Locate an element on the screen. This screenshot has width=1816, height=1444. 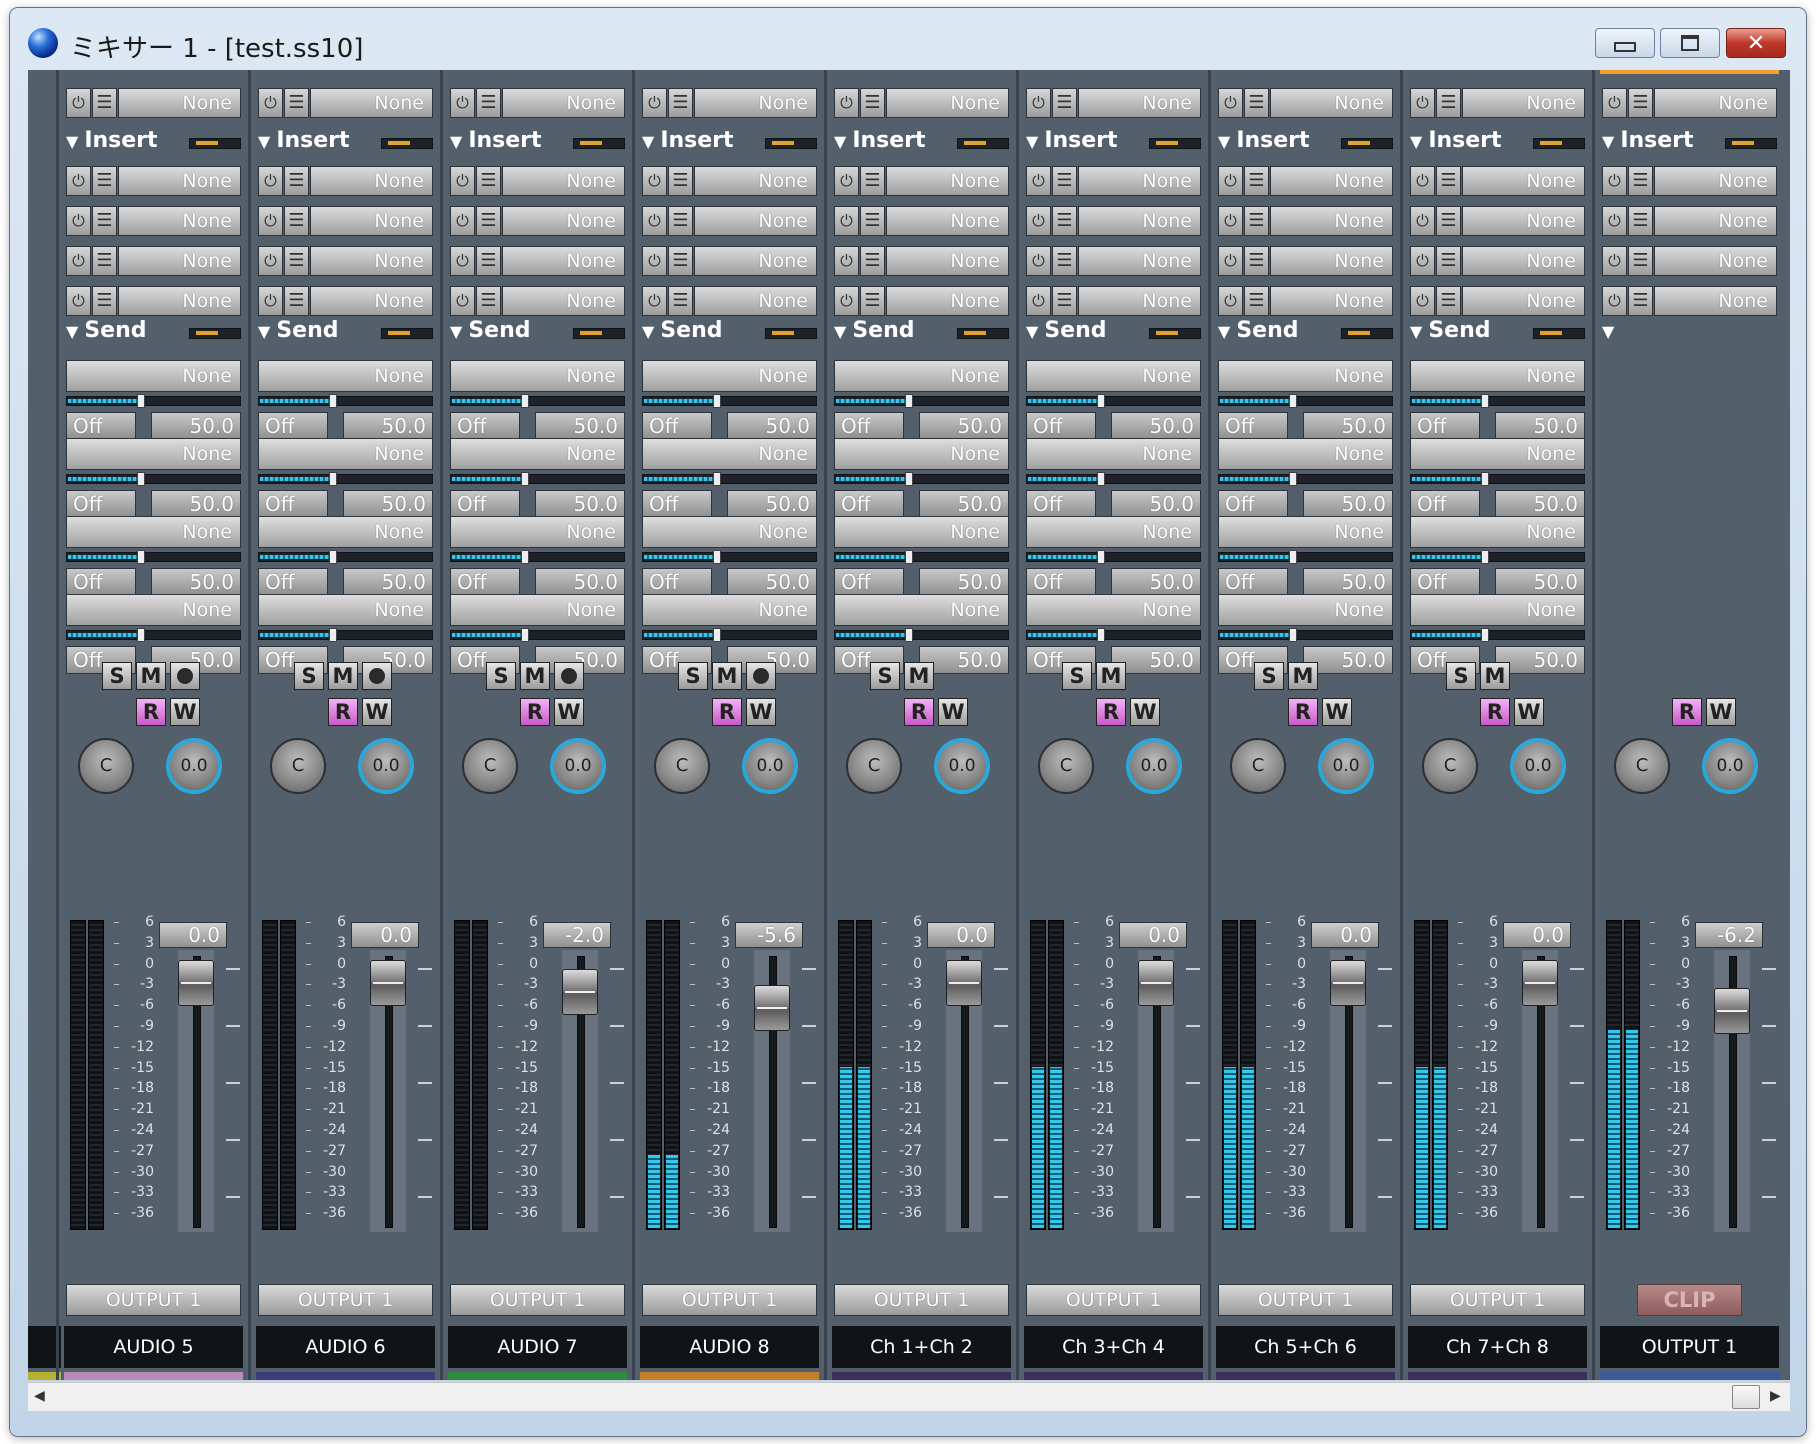
solo-button: S is located at coordinates (693, 676).